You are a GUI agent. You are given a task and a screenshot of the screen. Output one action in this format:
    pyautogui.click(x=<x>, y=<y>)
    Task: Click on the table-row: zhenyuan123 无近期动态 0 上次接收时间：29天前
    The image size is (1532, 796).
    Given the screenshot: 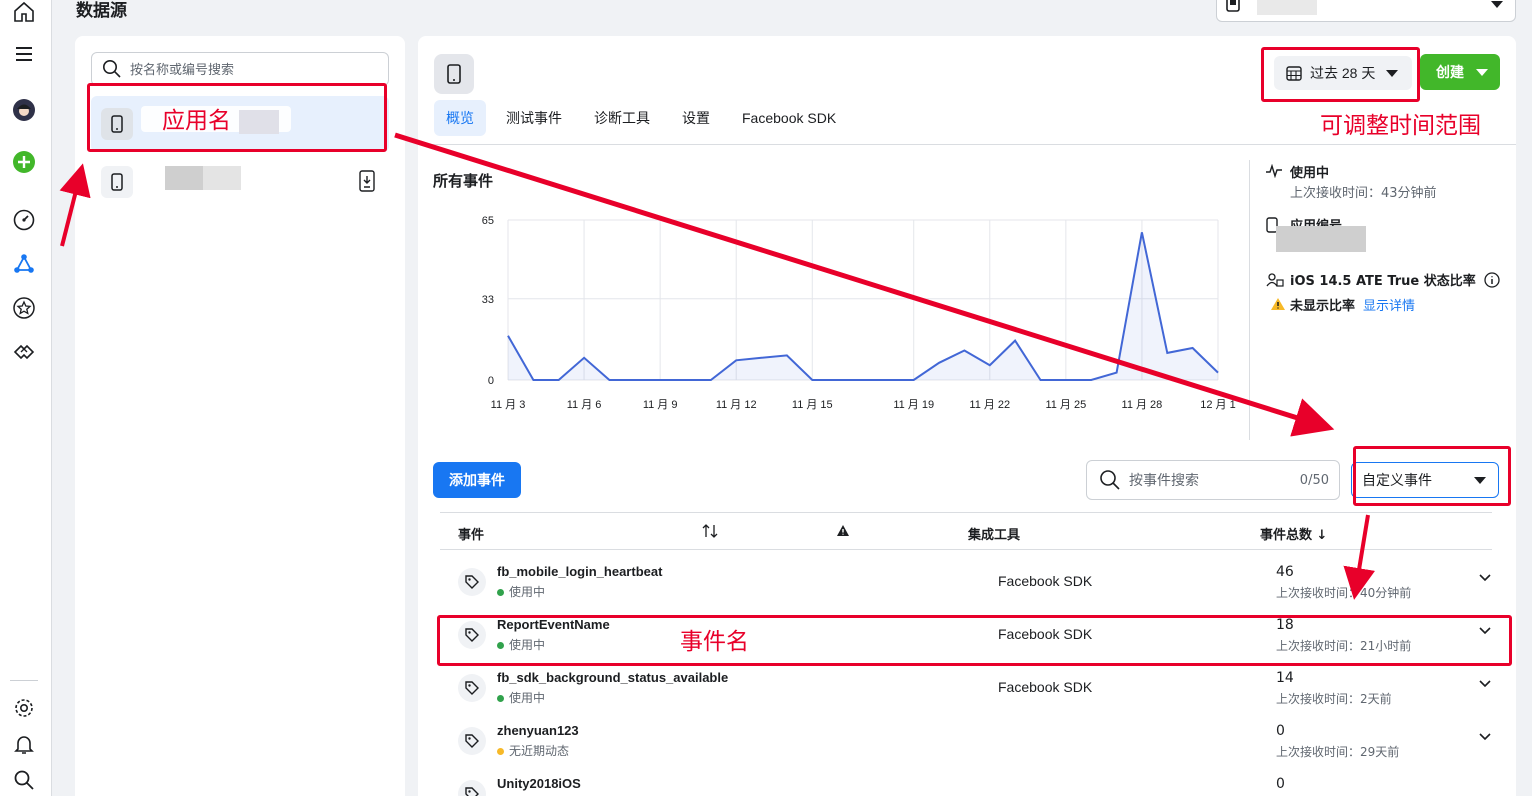 What is the action you would take?
    pyautogui.click(x=966, y=741)
    